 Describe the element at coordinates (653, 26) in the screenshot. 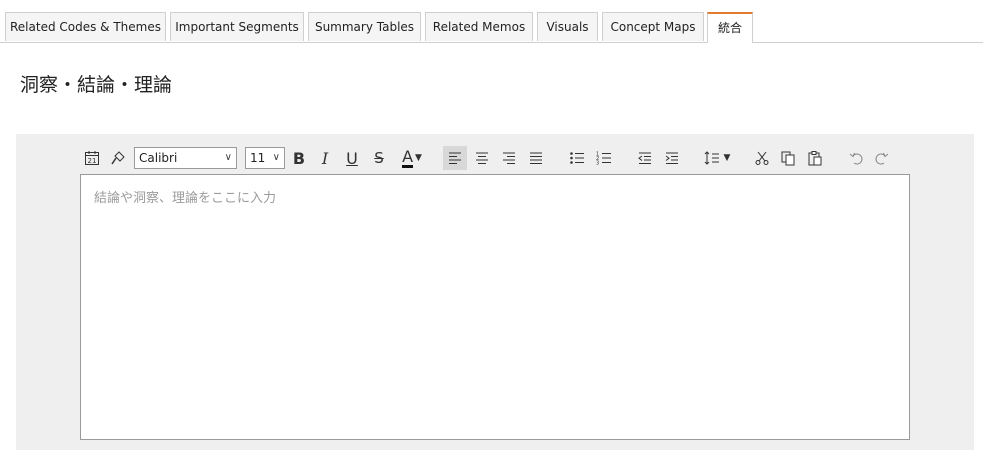

I see `tab-concept-maps: Concept Maps` at that location.